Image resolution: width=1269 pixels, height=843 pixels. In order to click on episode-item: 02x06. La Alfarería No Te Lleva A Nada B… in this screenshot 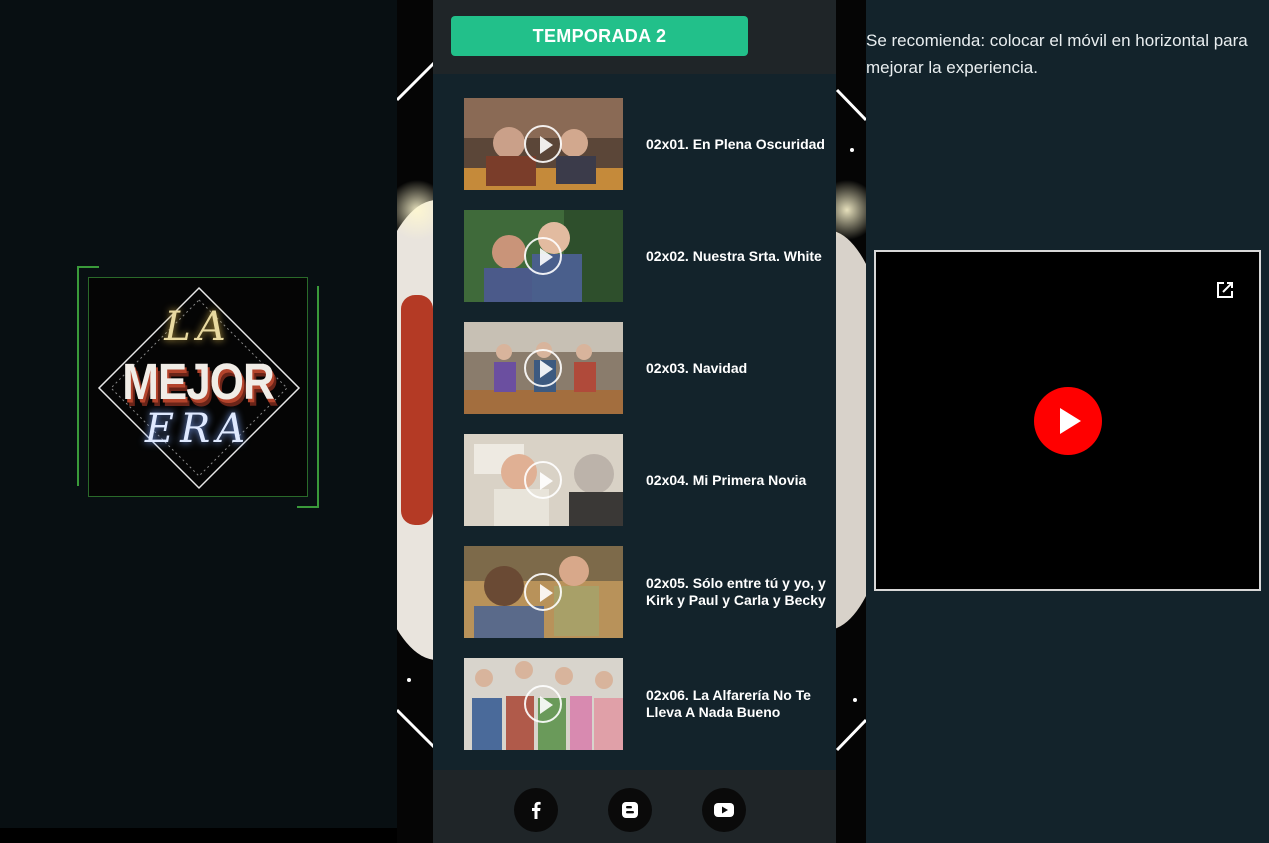, I will do `click(634, 705)`.